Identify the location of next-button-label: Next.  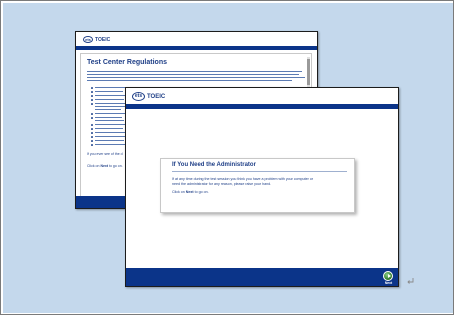
(388, 283).